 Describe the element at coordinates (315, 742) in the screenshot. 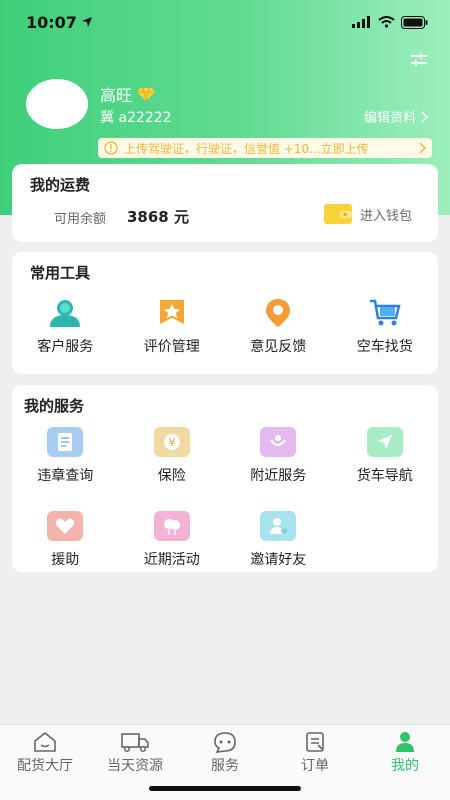

I see `order-icon` at that location.